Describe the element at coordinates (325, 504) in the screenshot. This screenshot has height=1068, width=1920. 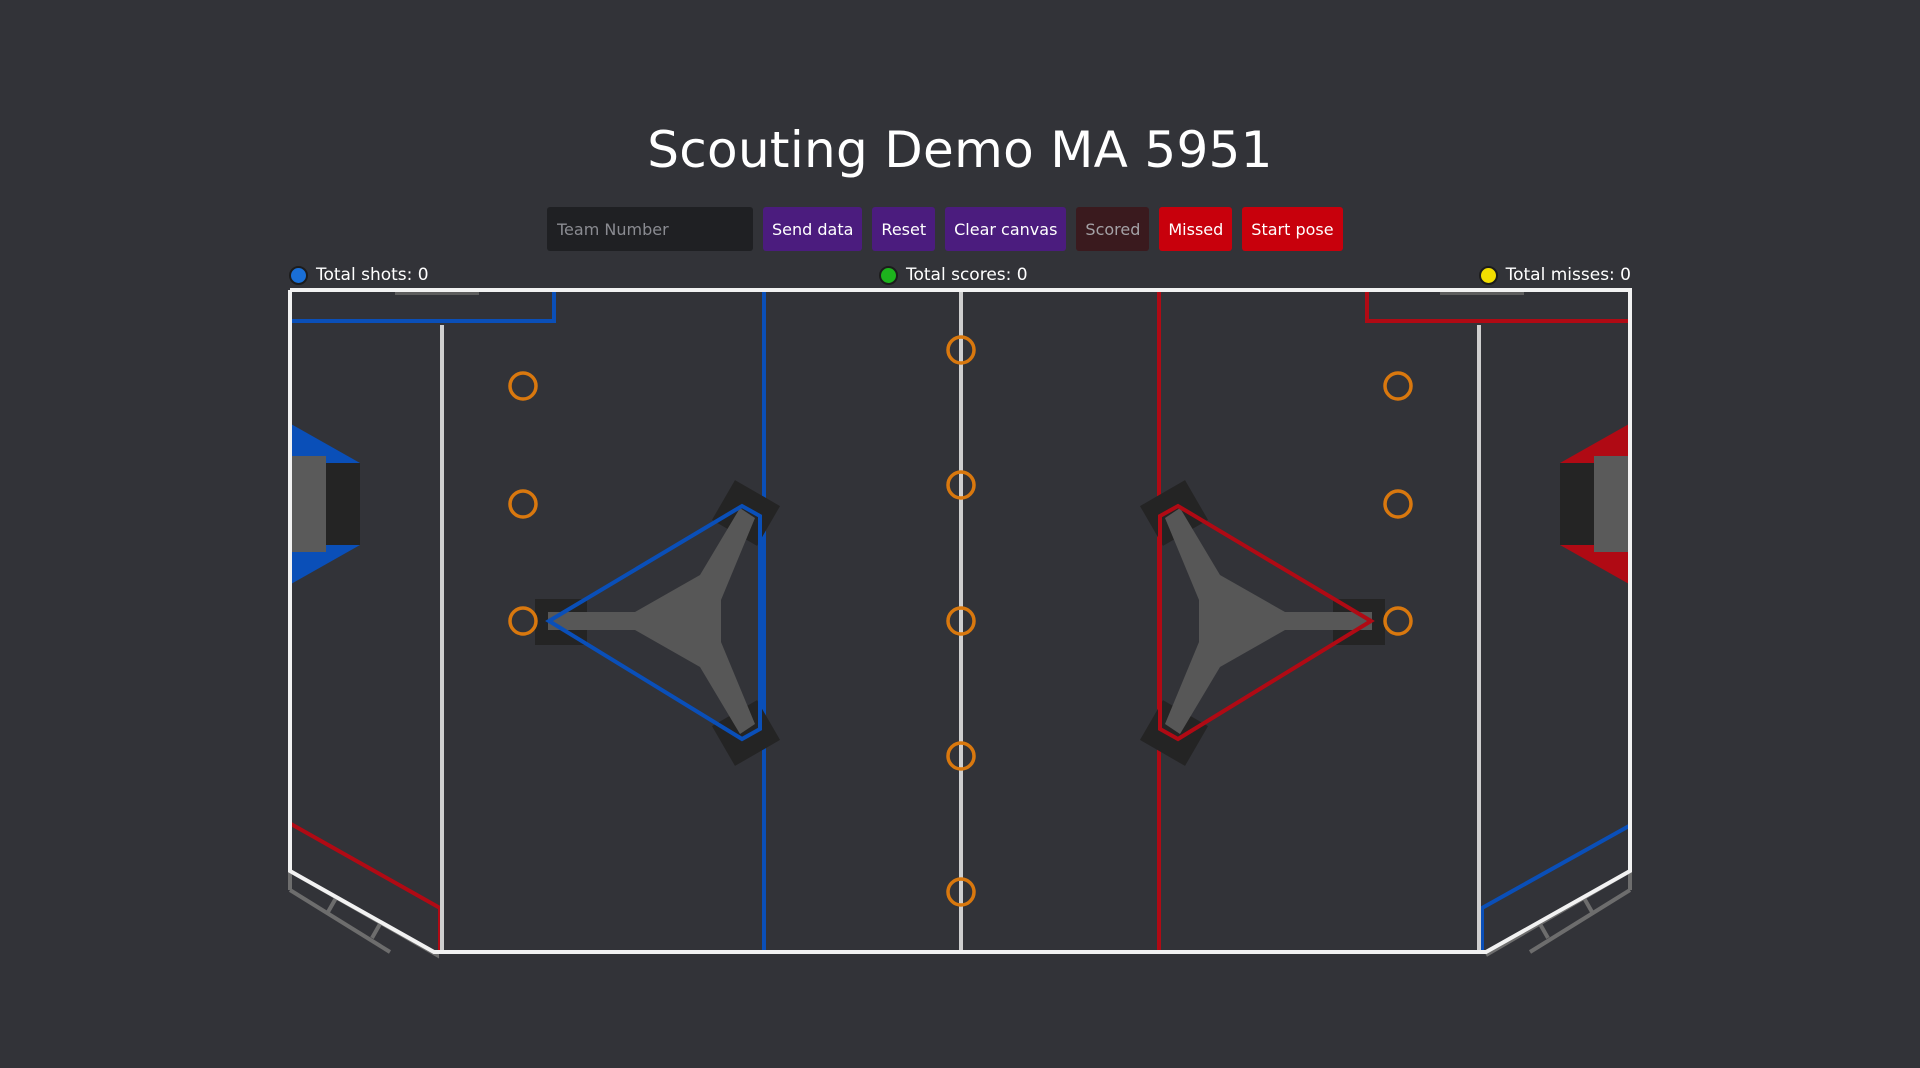
I see `blue-speaker` at that location.